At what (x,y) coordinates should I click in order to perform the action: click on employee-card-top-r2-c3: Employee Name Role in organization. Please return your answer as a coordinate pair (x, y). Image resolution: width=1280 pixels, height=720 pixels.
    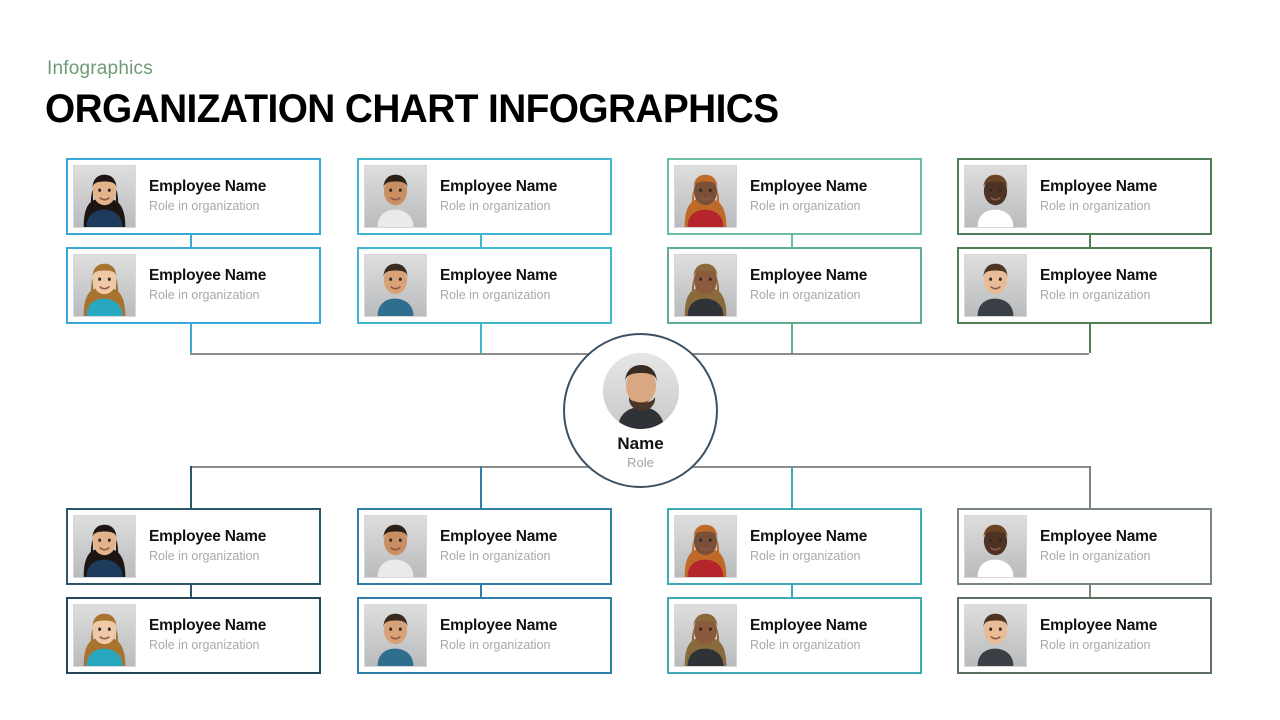
    Looking at the image, I should click on (794, 285).